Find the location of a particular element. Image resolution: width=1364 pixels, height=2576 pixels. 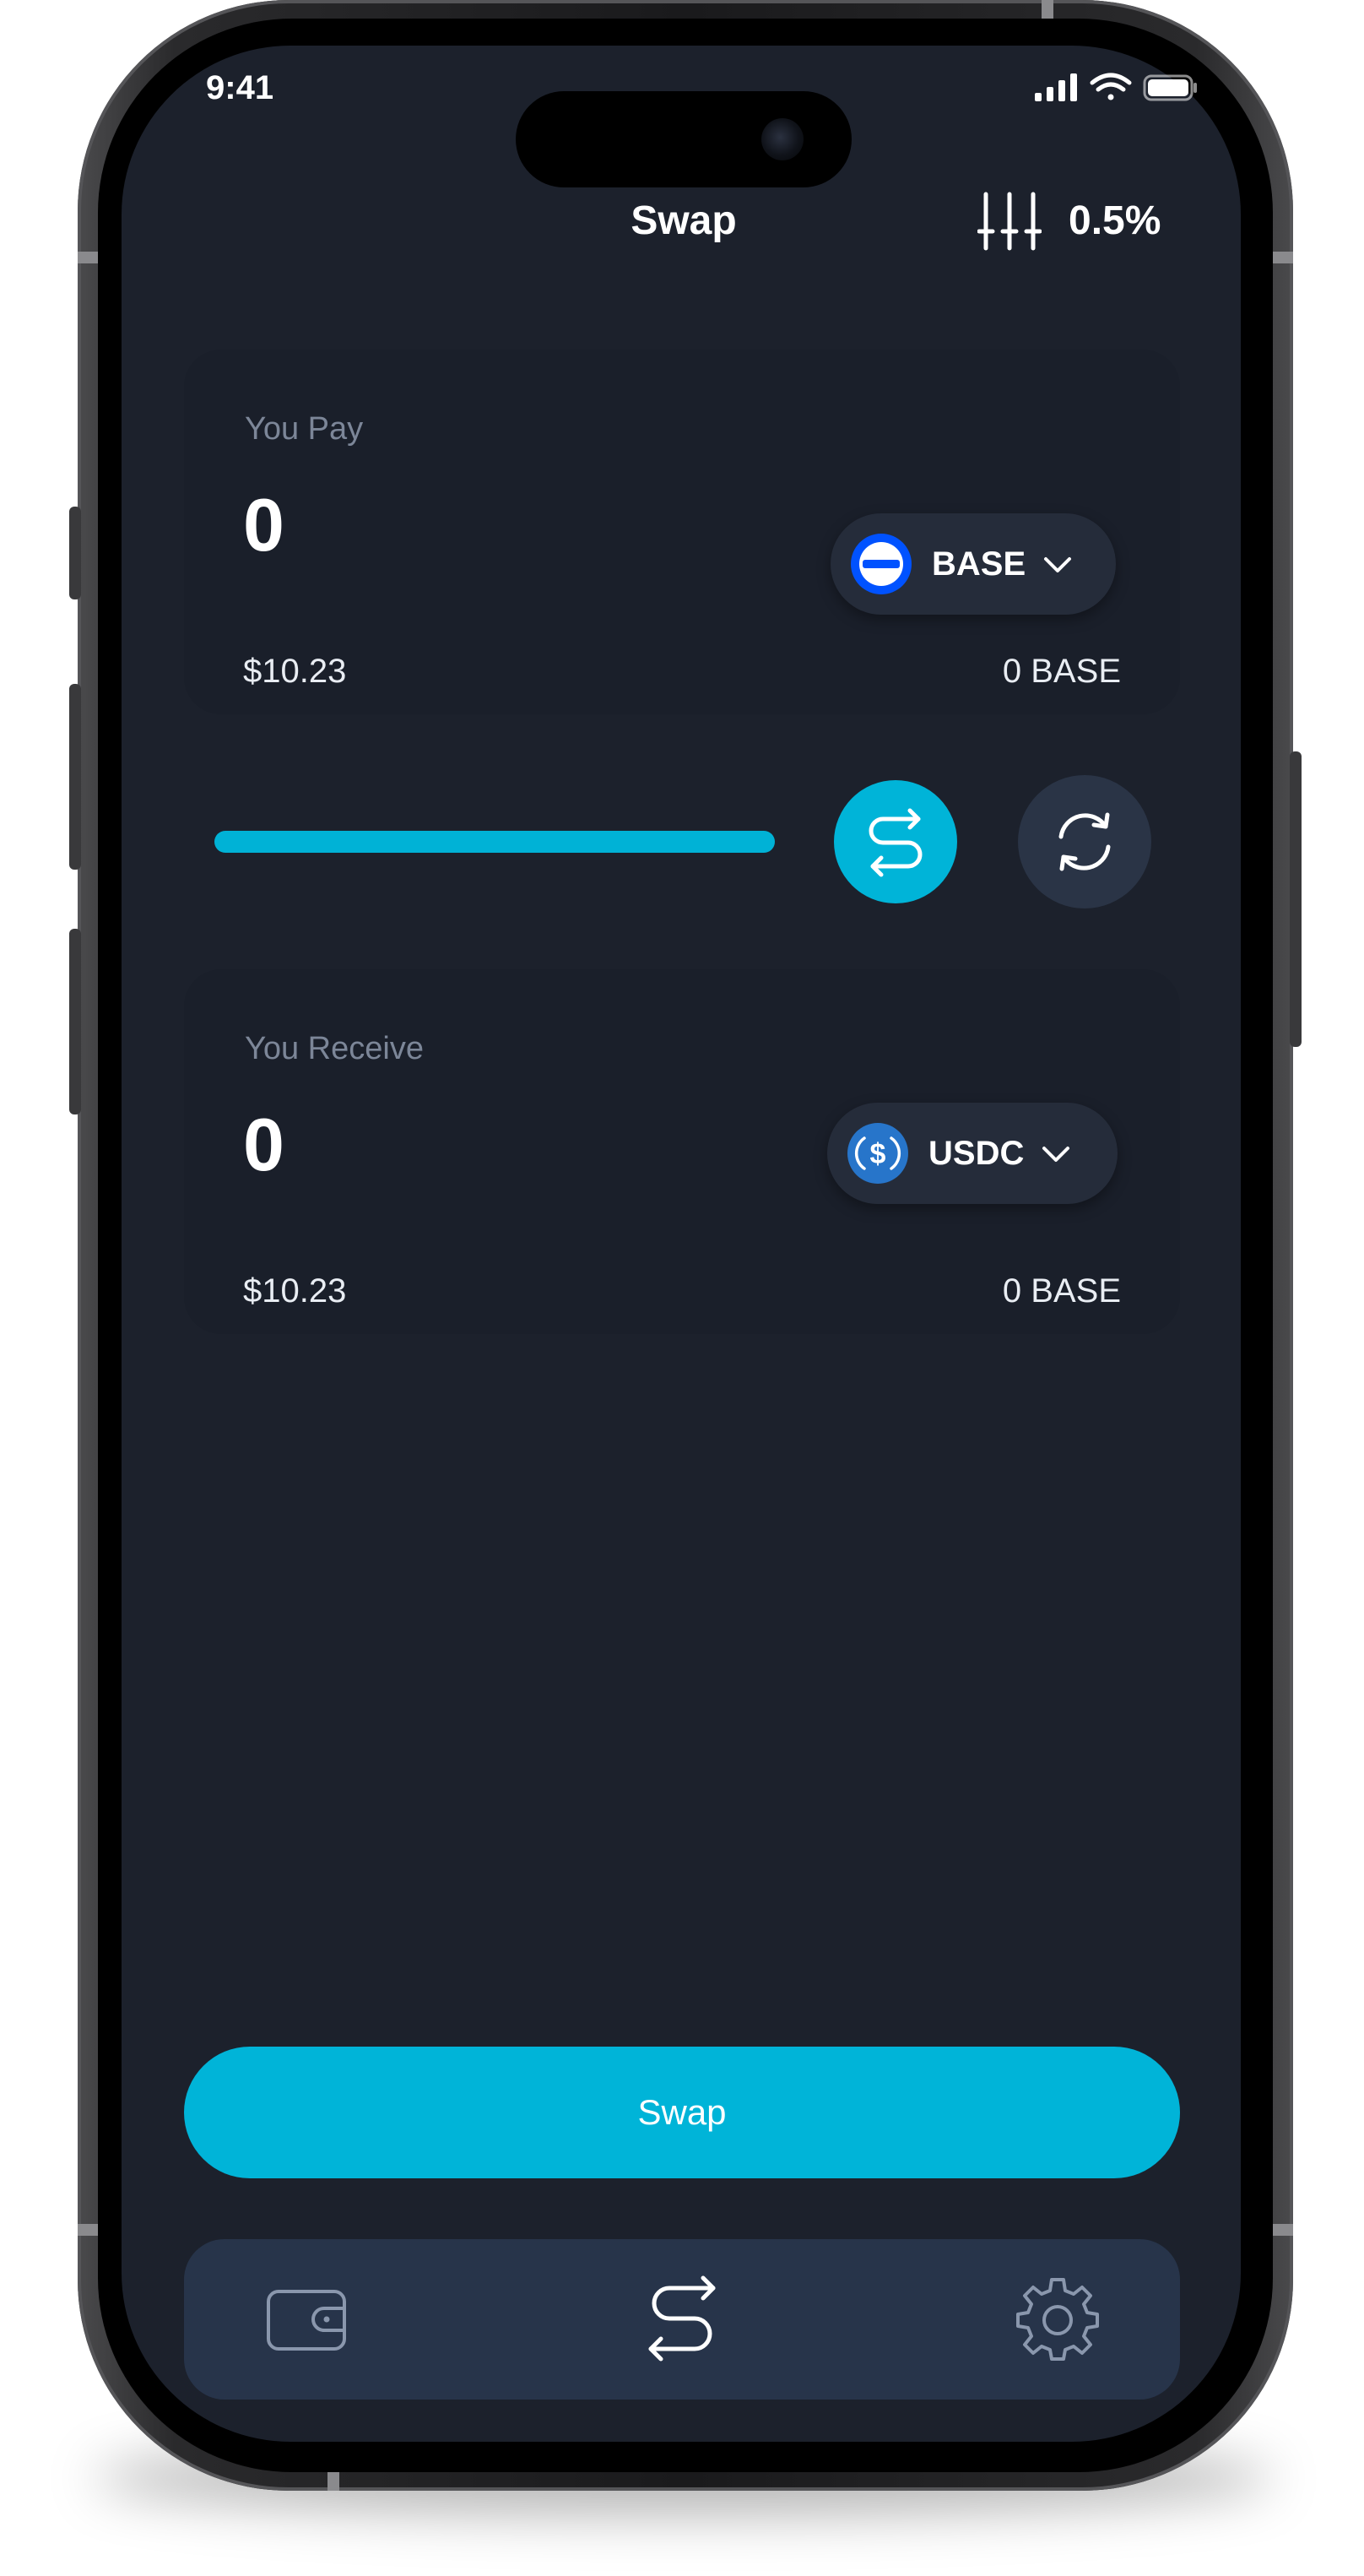

swap-button: Swap is located at coordinates (682, 2113).